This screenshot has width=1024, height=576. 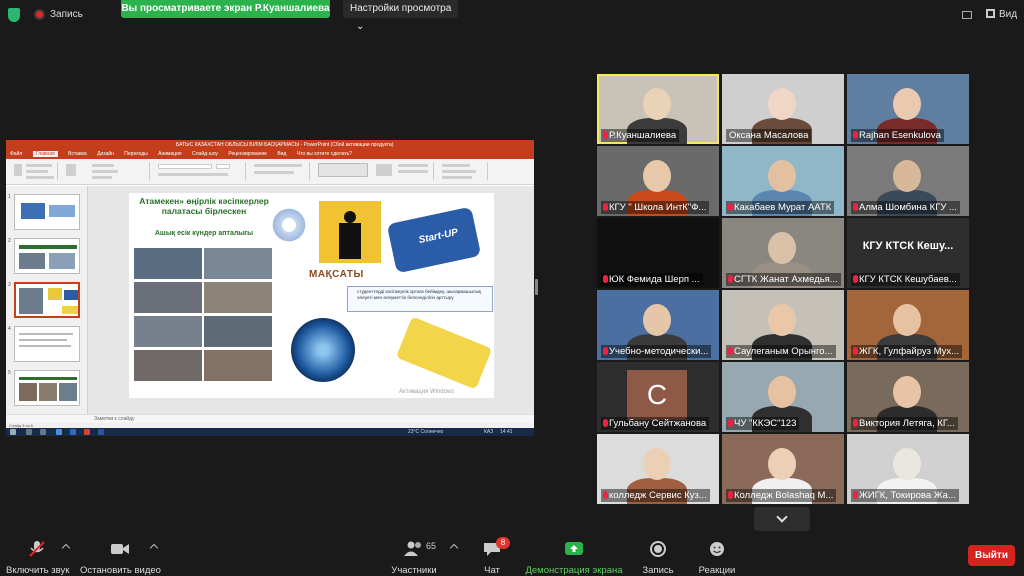 I want to click on participants-label: Участники, so click(x=414, y=570).